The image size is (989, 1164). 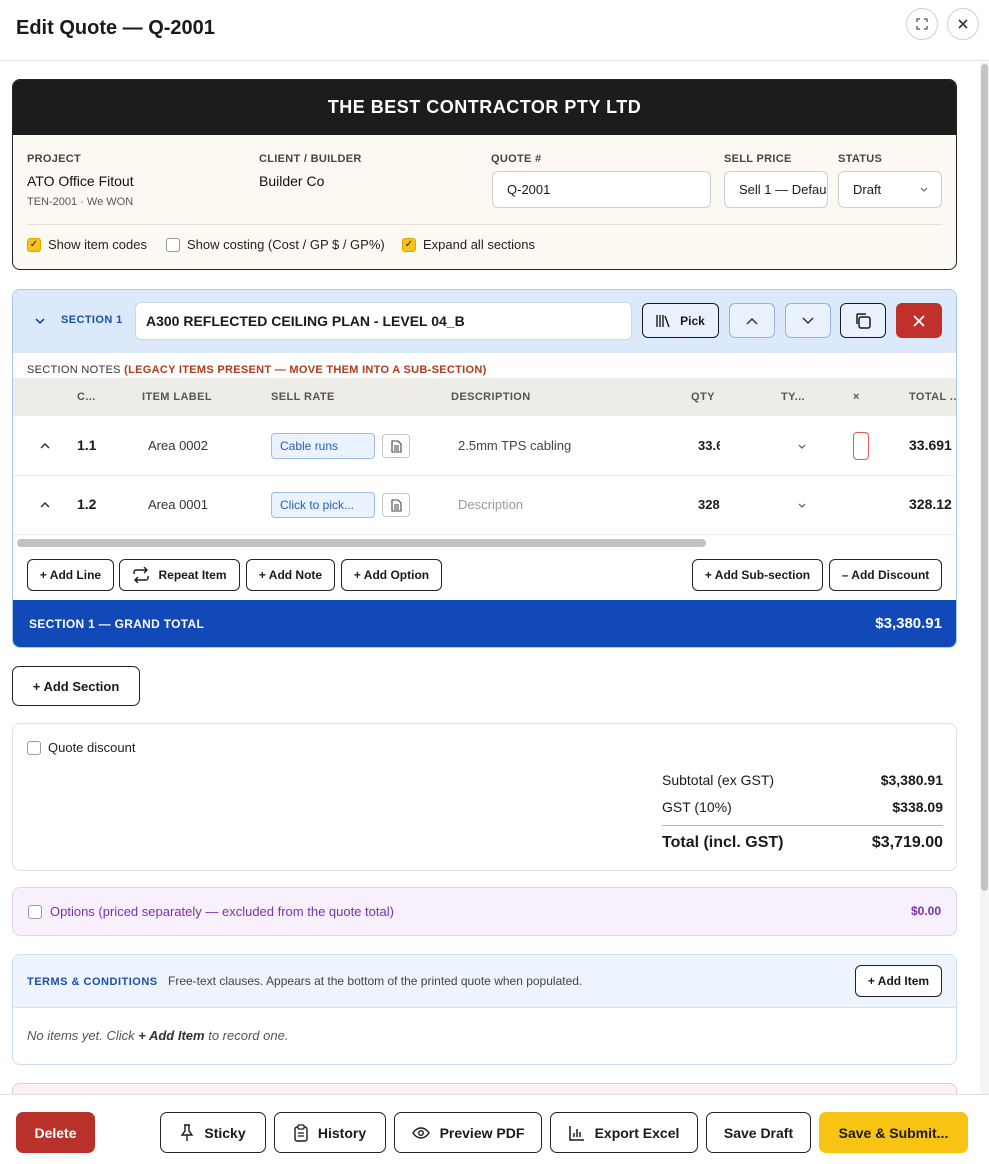 What do you see at coordinates (301, 1132) in the screenshot?
I see `clipboard-icon` at bounding box center [301, 1132].